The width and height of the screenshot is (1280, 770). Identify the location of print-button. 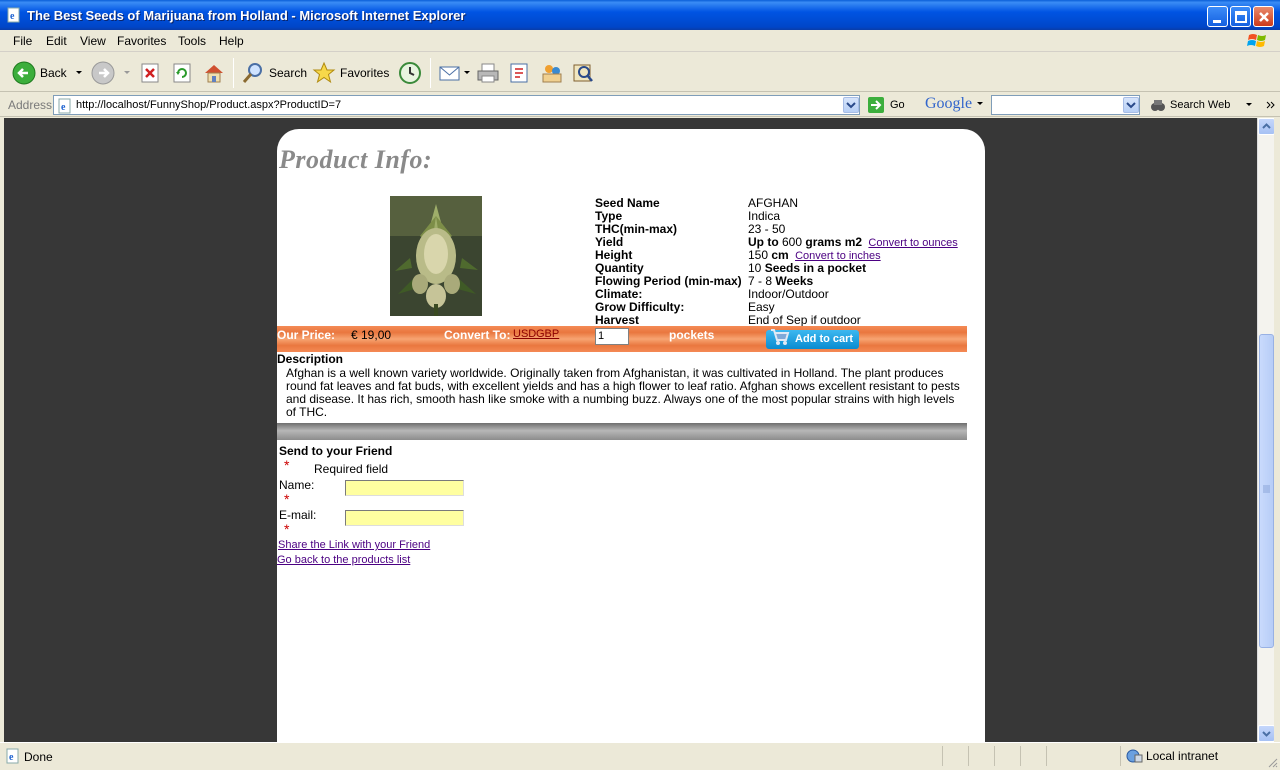
(488, 73).